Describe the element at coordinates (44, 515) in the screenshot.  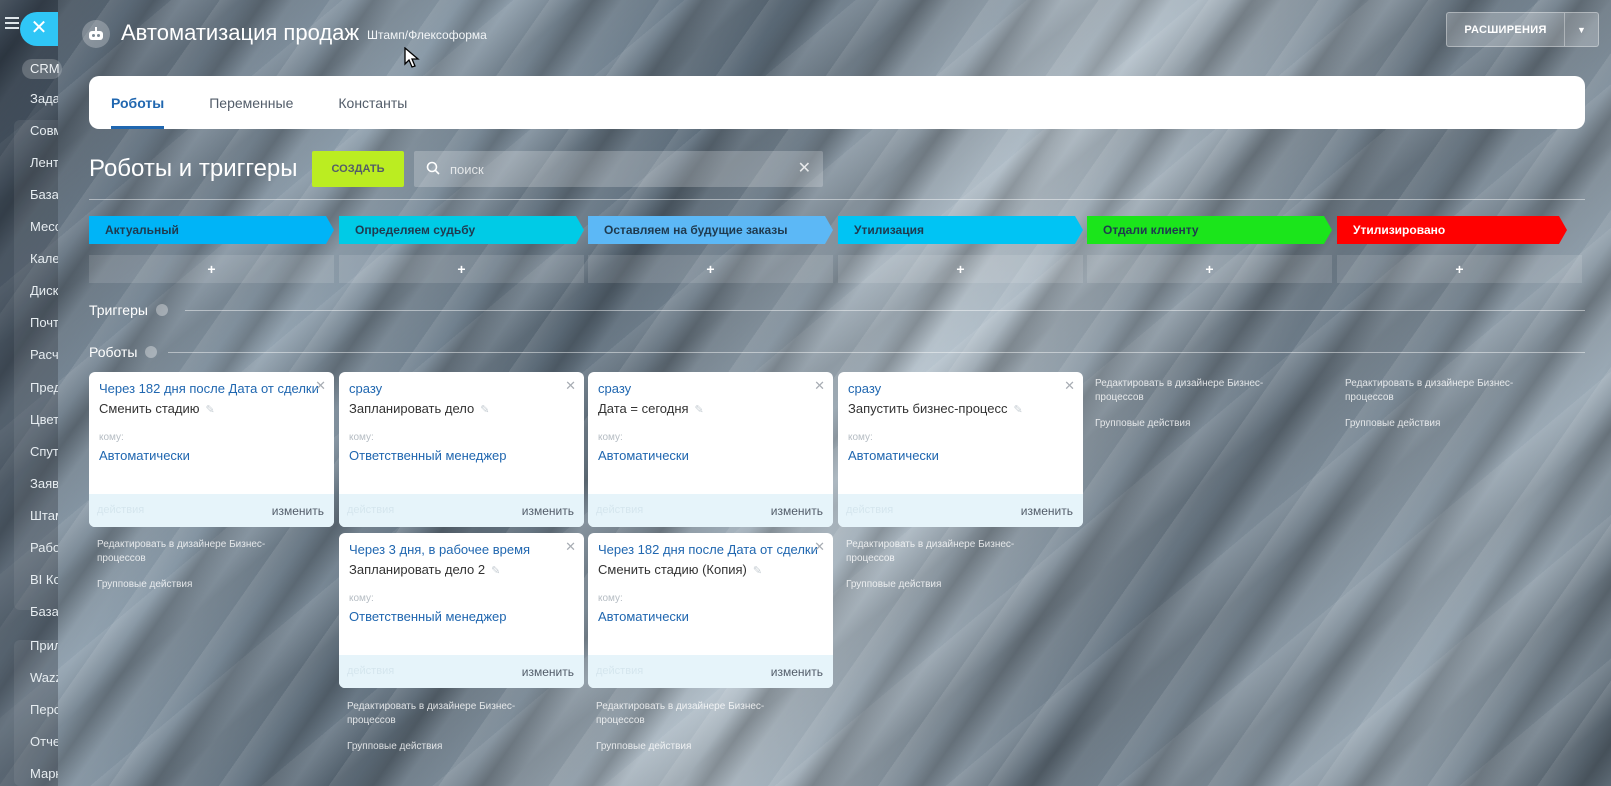
I see `menu-item: Штамп` at that location.